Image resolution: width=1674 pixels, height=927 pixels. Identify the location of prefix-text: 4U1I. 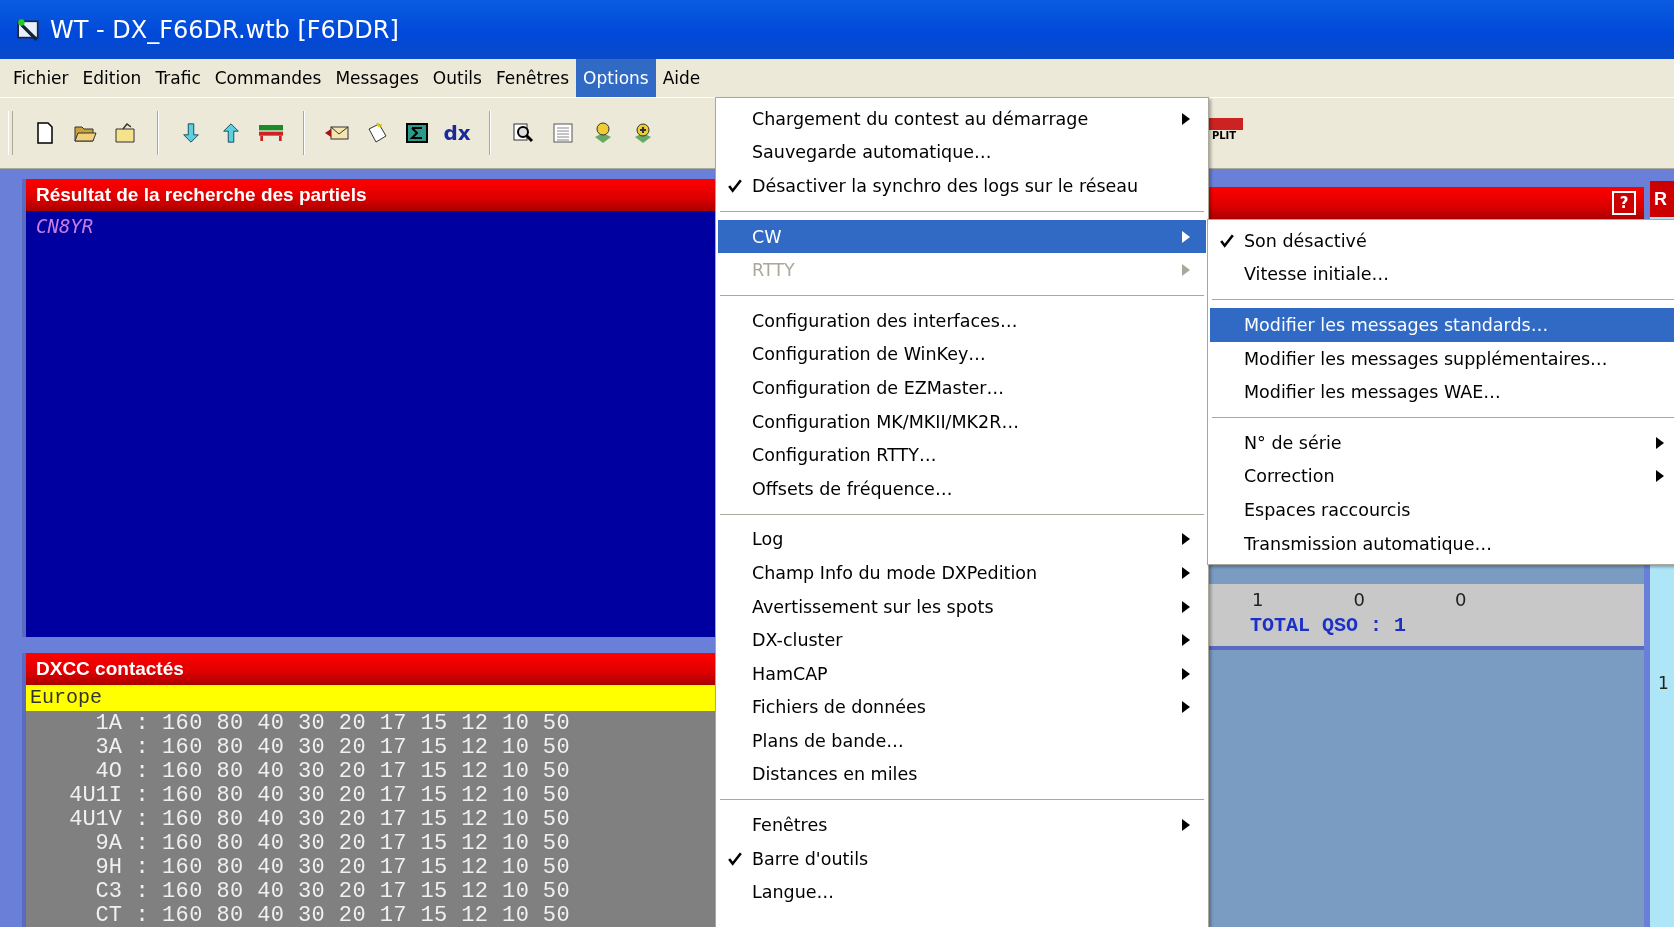
(95, 795).